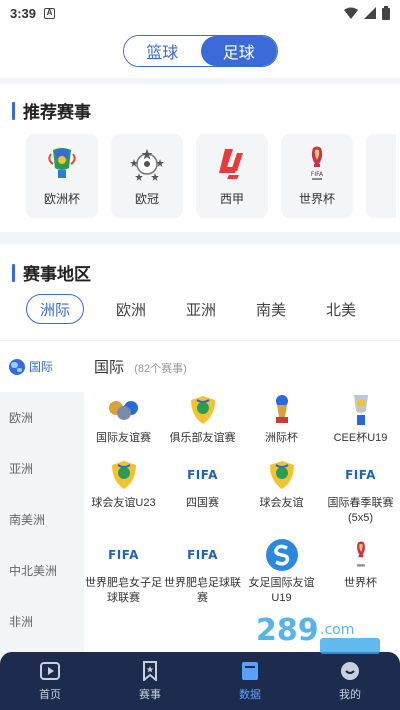 This screenshot has width=400, height=710. I want to click on tab-intercontinental: 洲际, so click(55, 309).